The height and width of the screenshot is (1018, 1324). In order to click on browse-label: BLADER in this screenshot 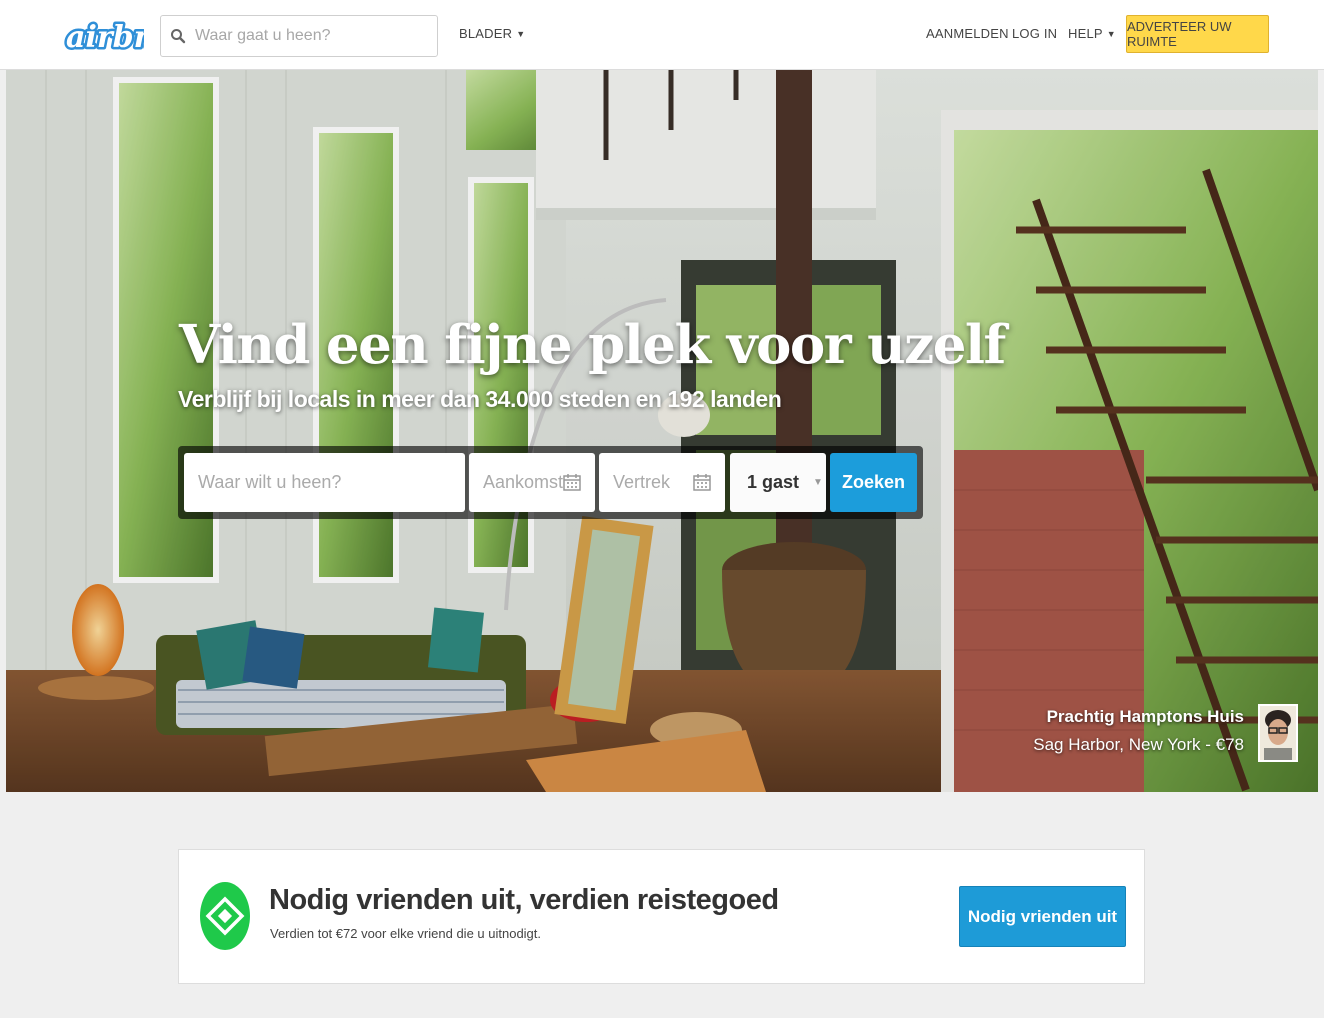, I will do `click(486, 33)`.